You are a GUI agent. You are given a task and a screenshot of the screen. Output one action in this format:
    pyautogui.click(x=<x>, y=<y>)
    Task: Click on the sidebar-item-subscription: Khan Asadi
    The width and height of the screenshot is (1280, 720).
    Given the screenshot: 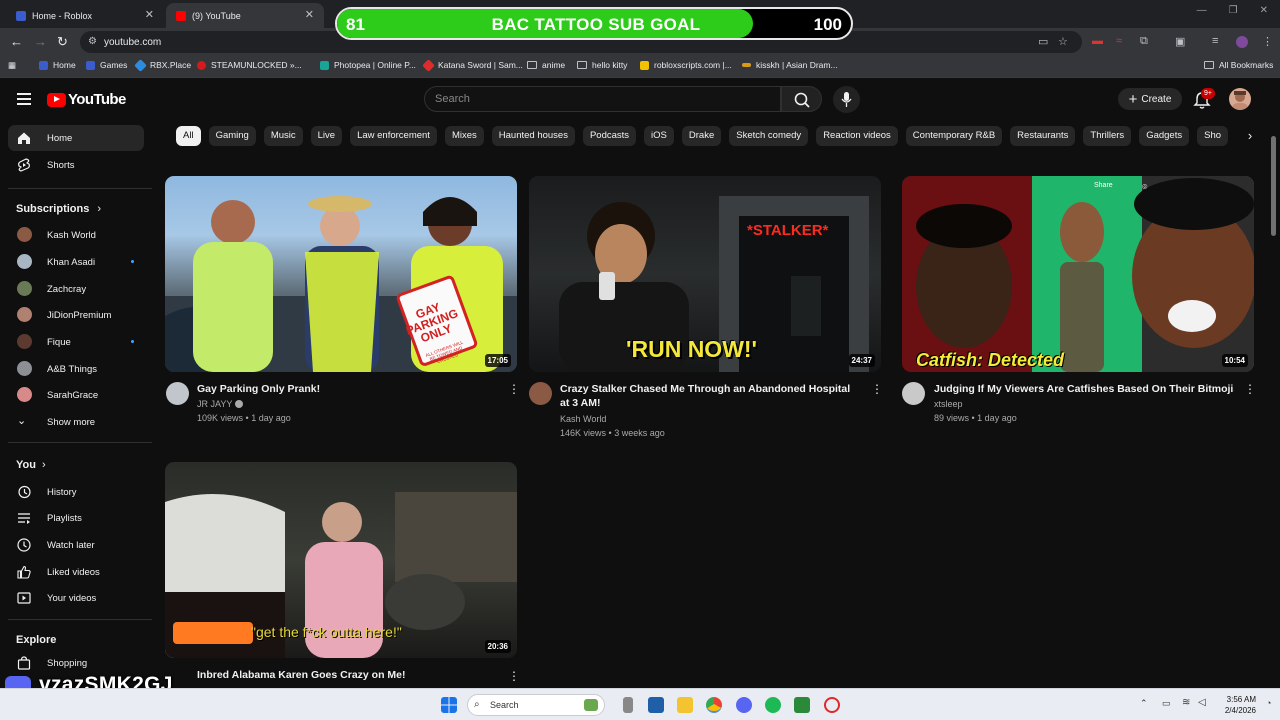 What is the action you would take?
    pyautogui.click(x=76, y=262)
    